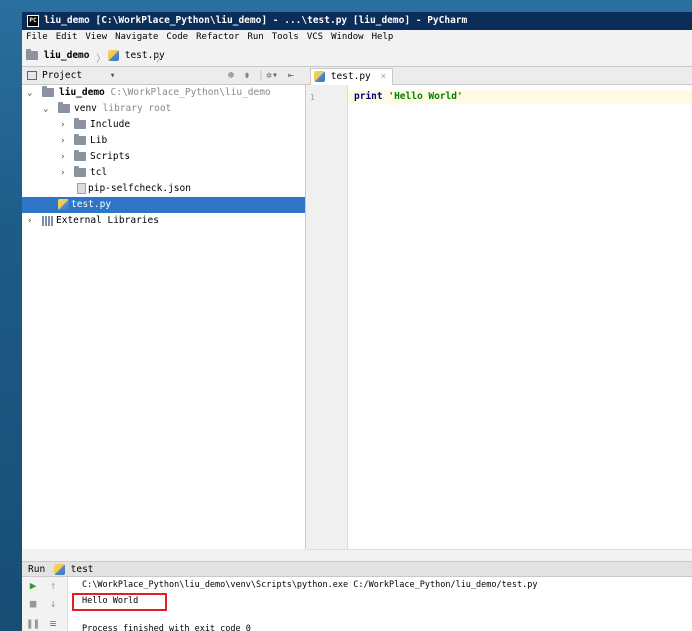  What do you see at coordinates (99, 140) in the screenshot?
I see `tree-item-label: Lib` at bounding box center [99, 140].